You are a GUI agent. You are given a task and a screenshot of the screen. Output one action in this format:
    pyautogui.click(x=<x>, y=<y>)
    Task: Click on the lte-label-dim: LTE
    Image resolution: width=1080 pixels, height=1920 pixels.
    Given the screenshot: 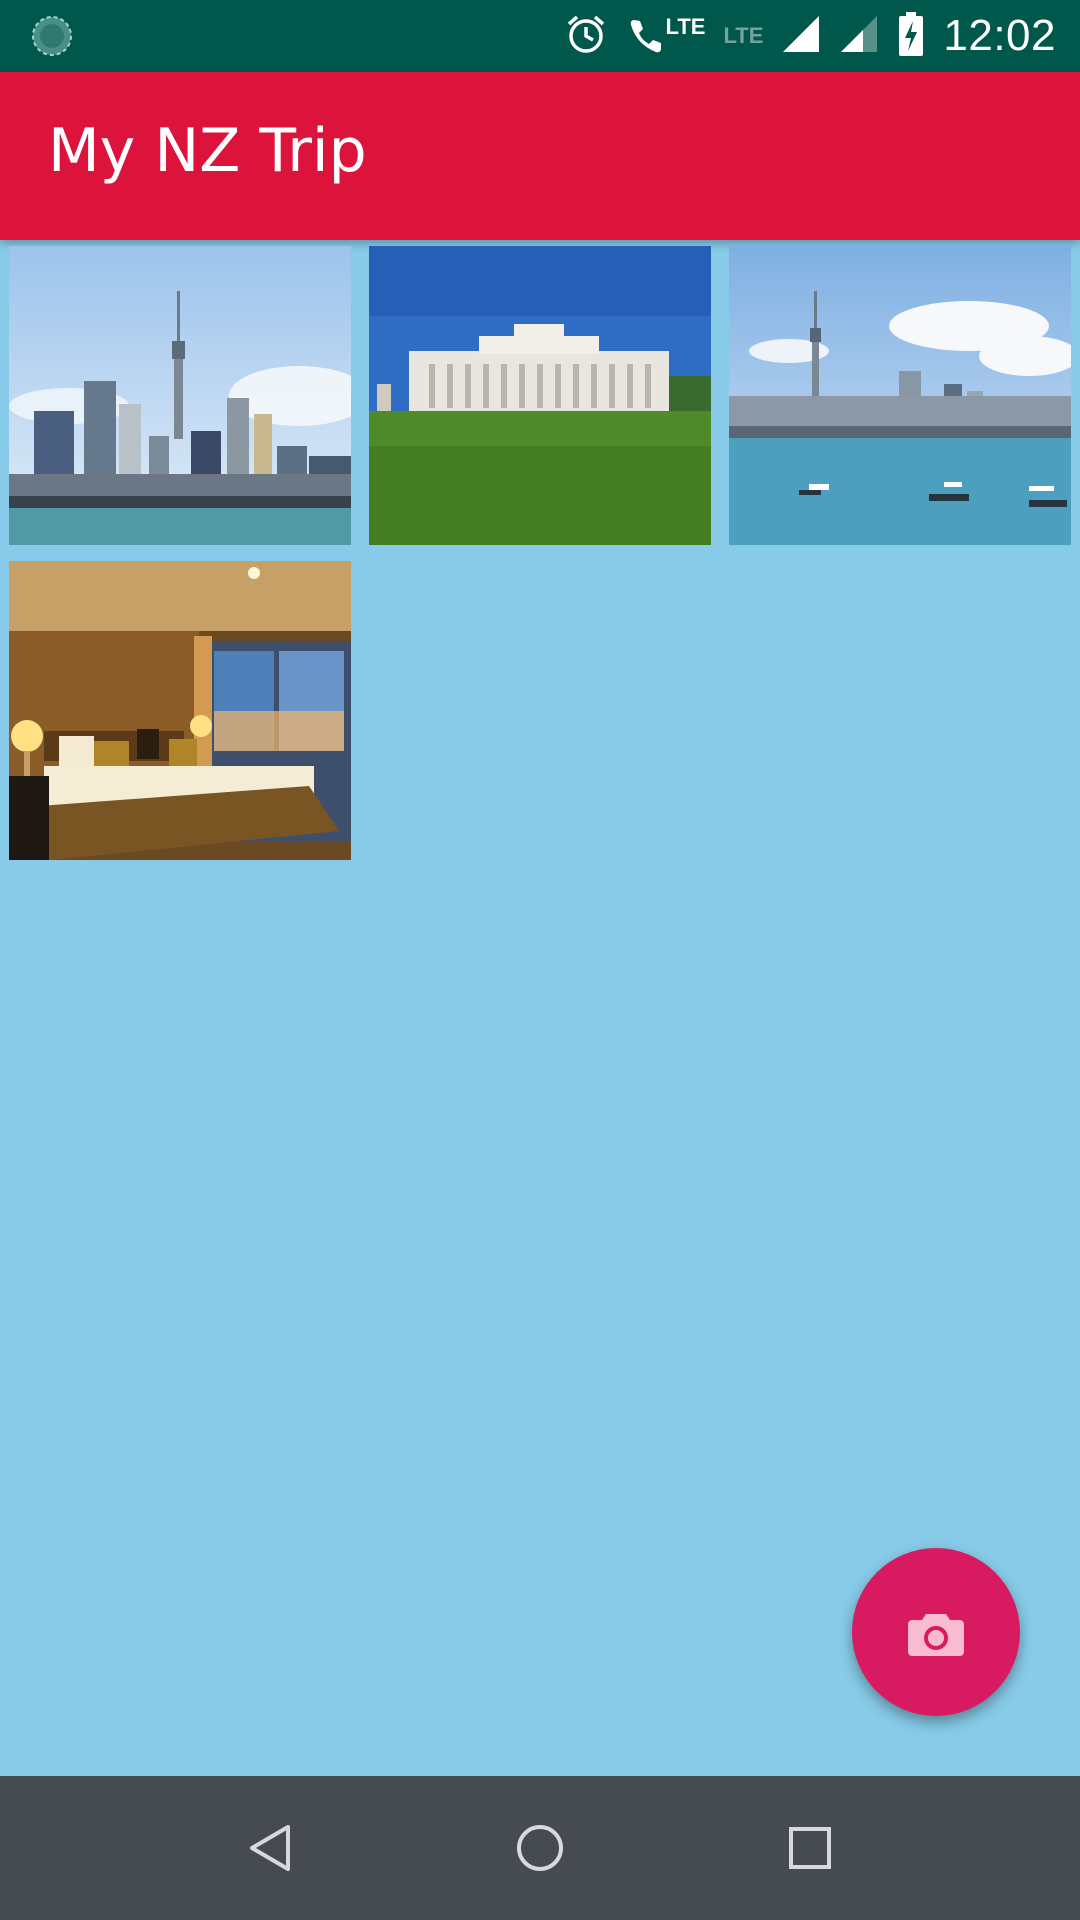 What is the action you would take?
    pyautogui.click(x=743, y=35)
    